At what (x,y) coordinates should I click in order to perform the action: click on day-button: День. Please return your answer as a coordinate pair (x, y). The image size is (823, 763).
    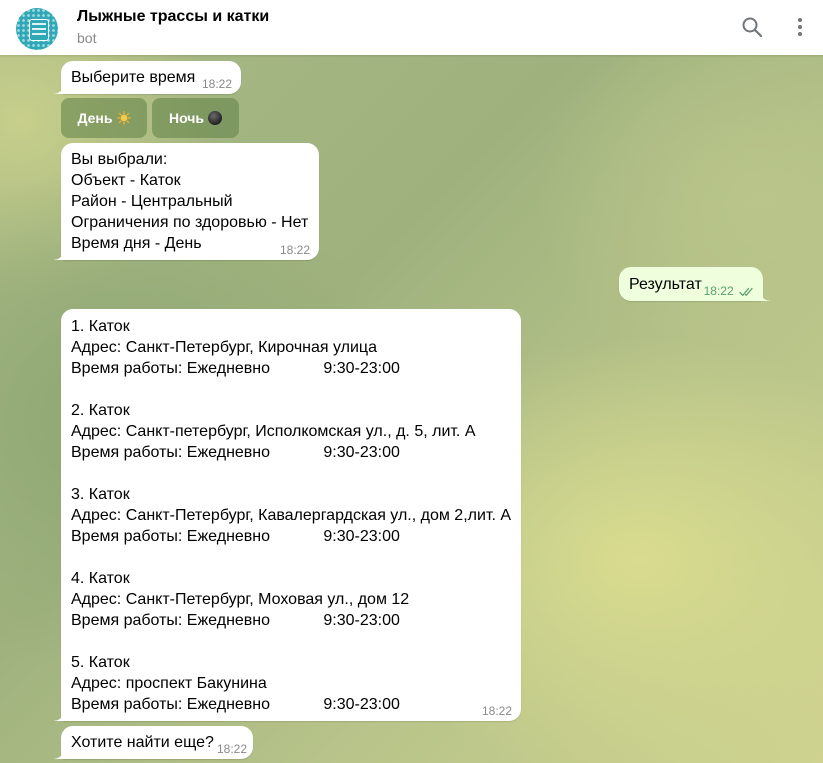
    Looking at the image, I should click on (104, 118).